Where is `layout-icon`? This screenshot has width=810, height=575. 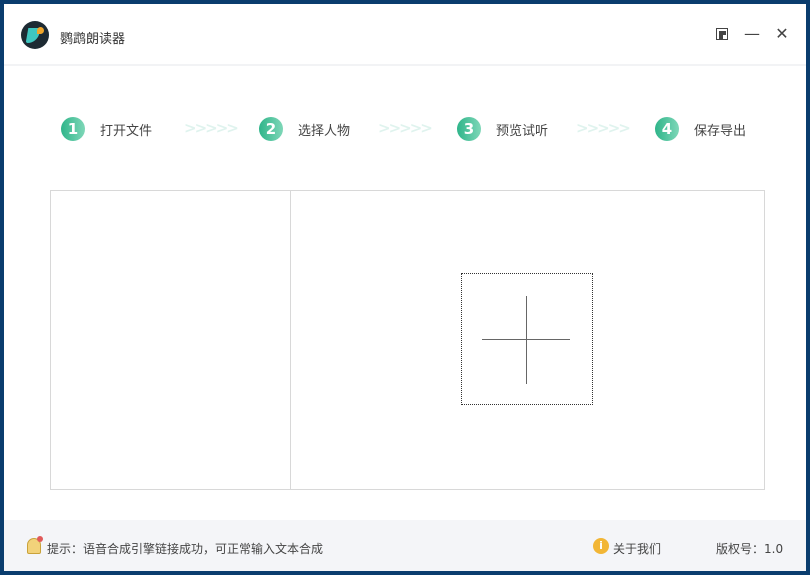 layout-icon is located at coordinates (722, 34).